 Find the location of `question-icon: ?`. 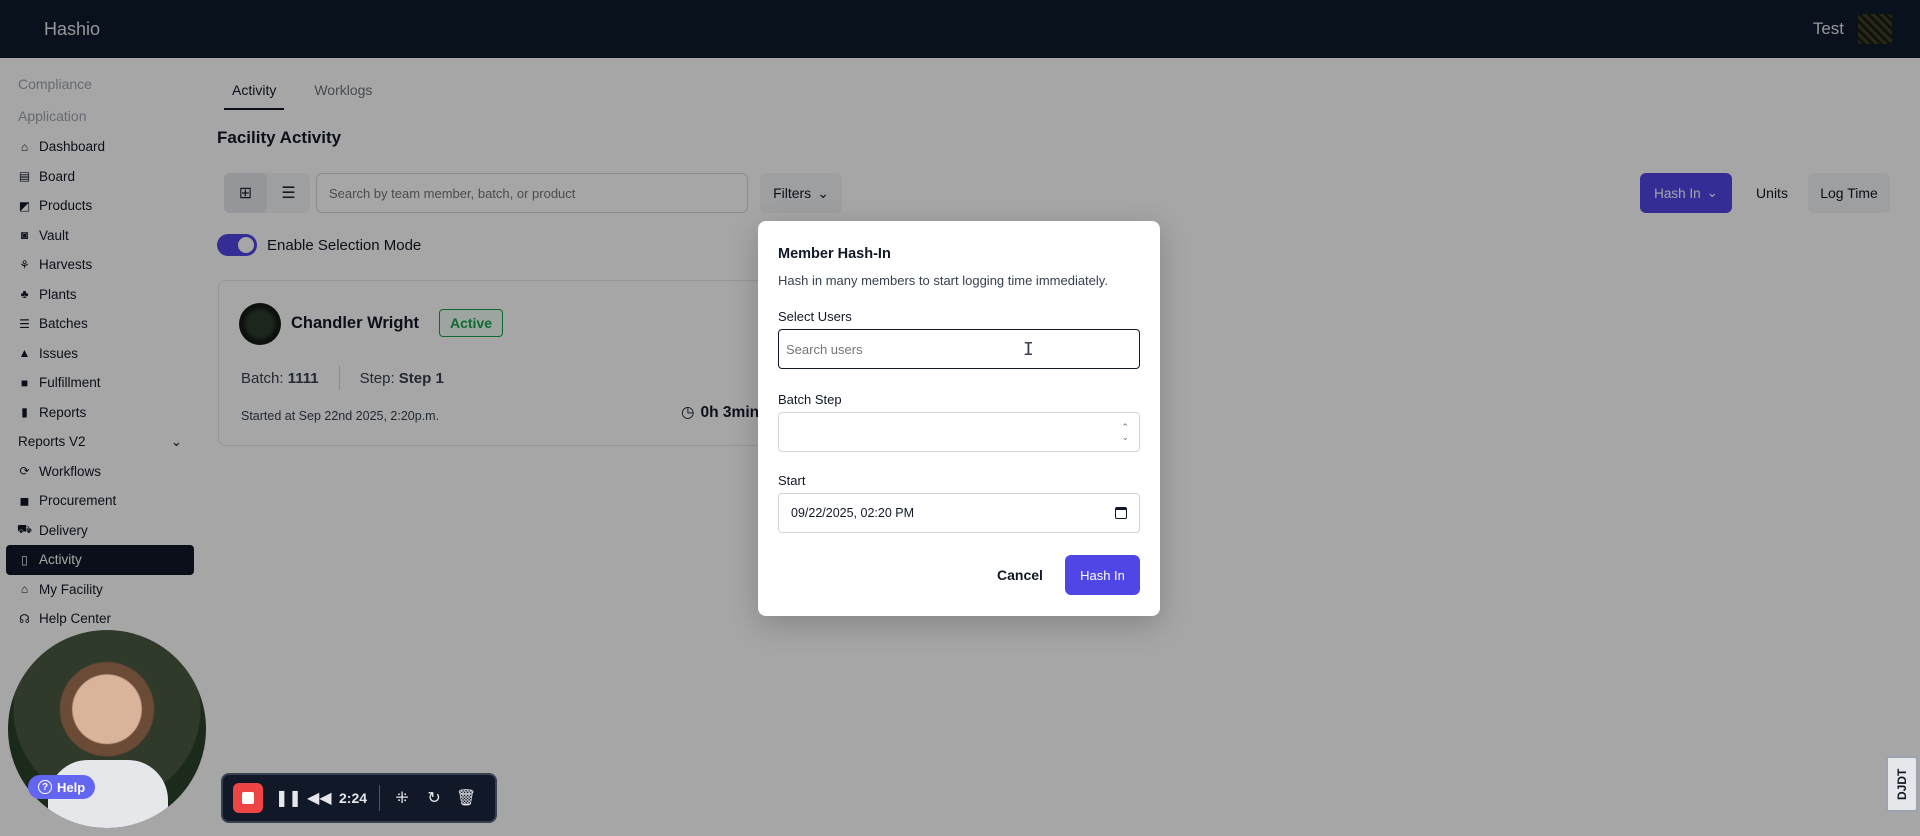

question-icon: ? is located at coordinates (45, 787).